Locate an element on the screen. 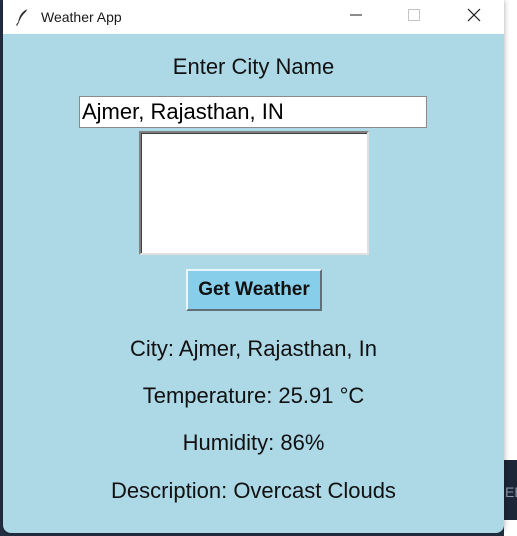  city-input is located at coordinates (253, 112).